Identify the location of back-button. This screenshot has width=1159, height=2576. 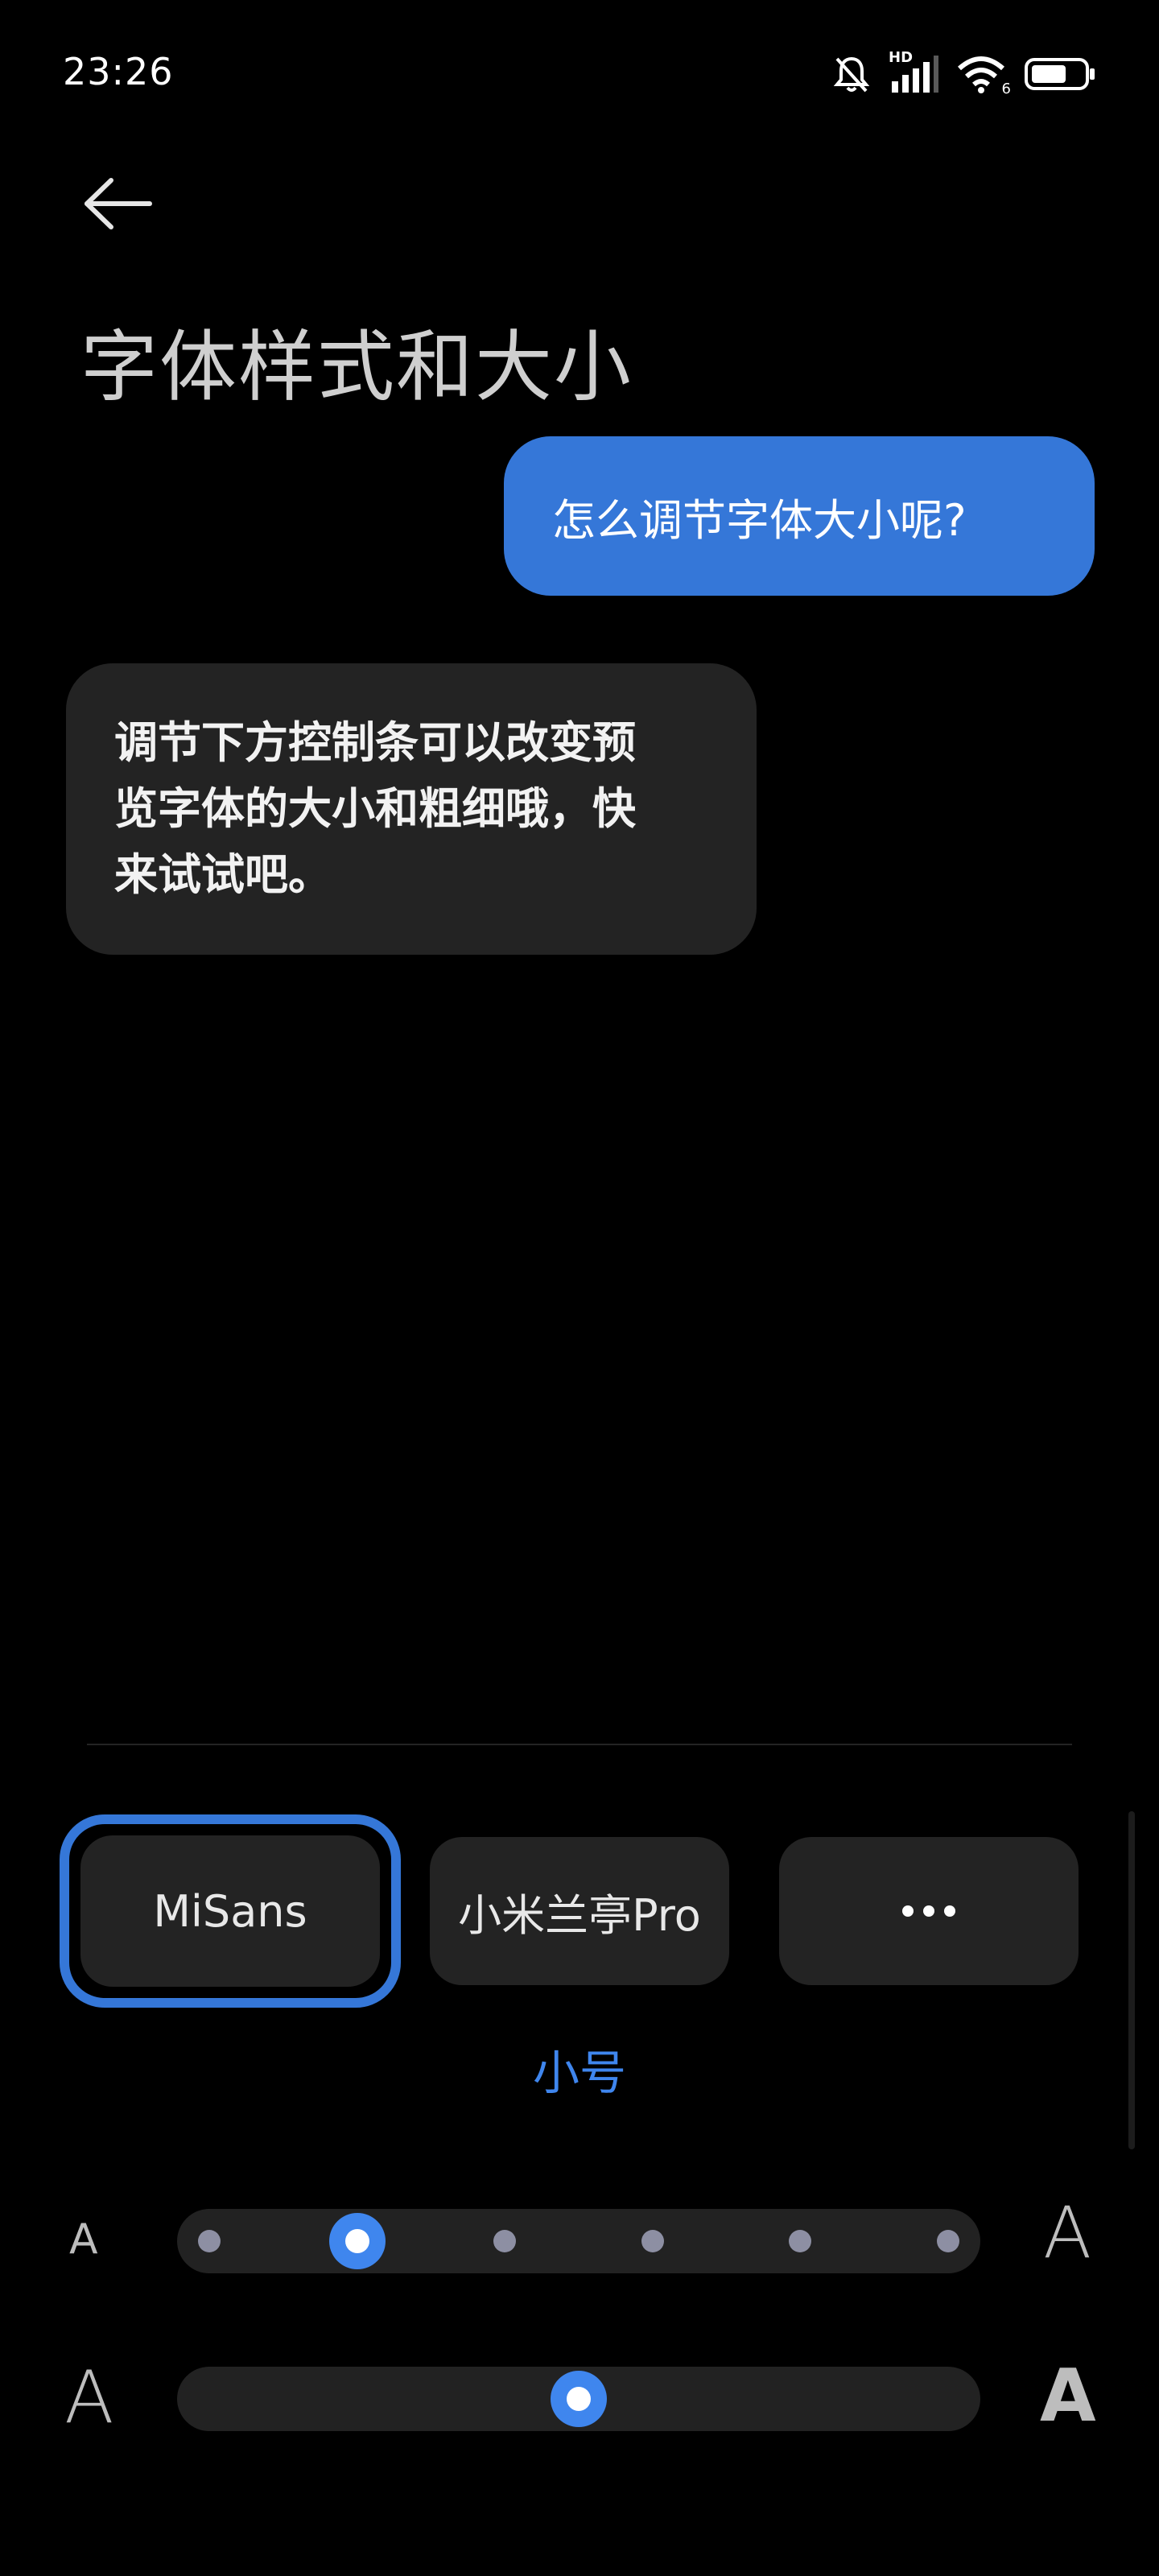
(118, 205).